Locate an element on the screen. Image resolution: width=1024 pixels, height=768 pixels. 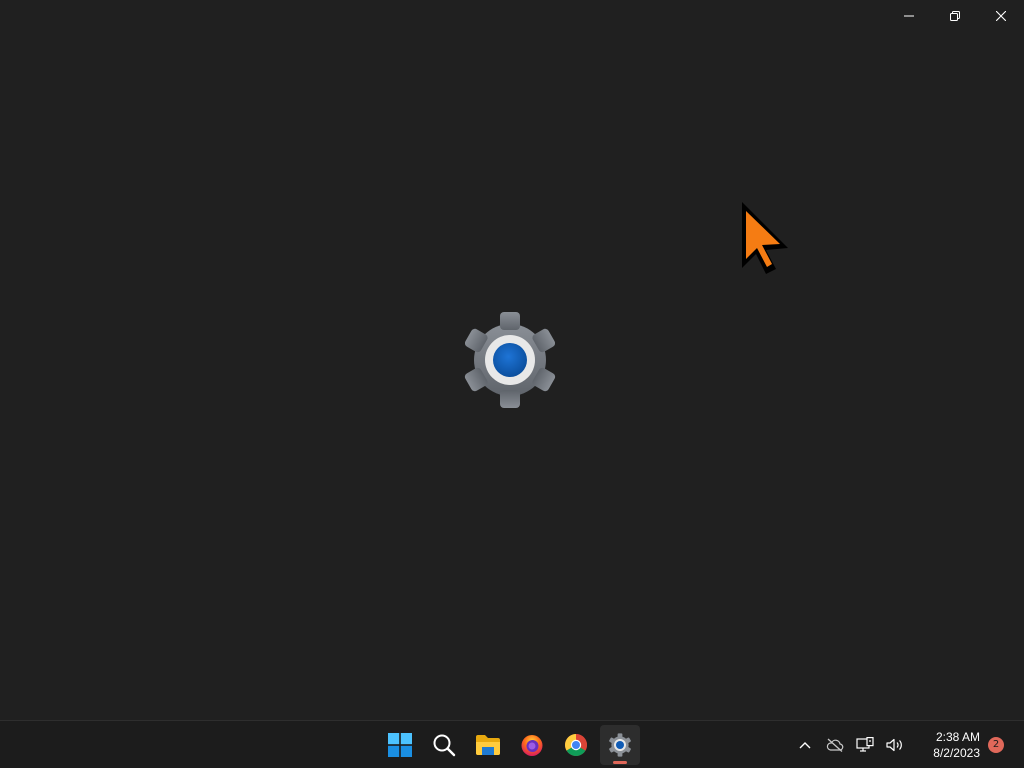
chevron-up-icon is located at coordinates (805, 744).